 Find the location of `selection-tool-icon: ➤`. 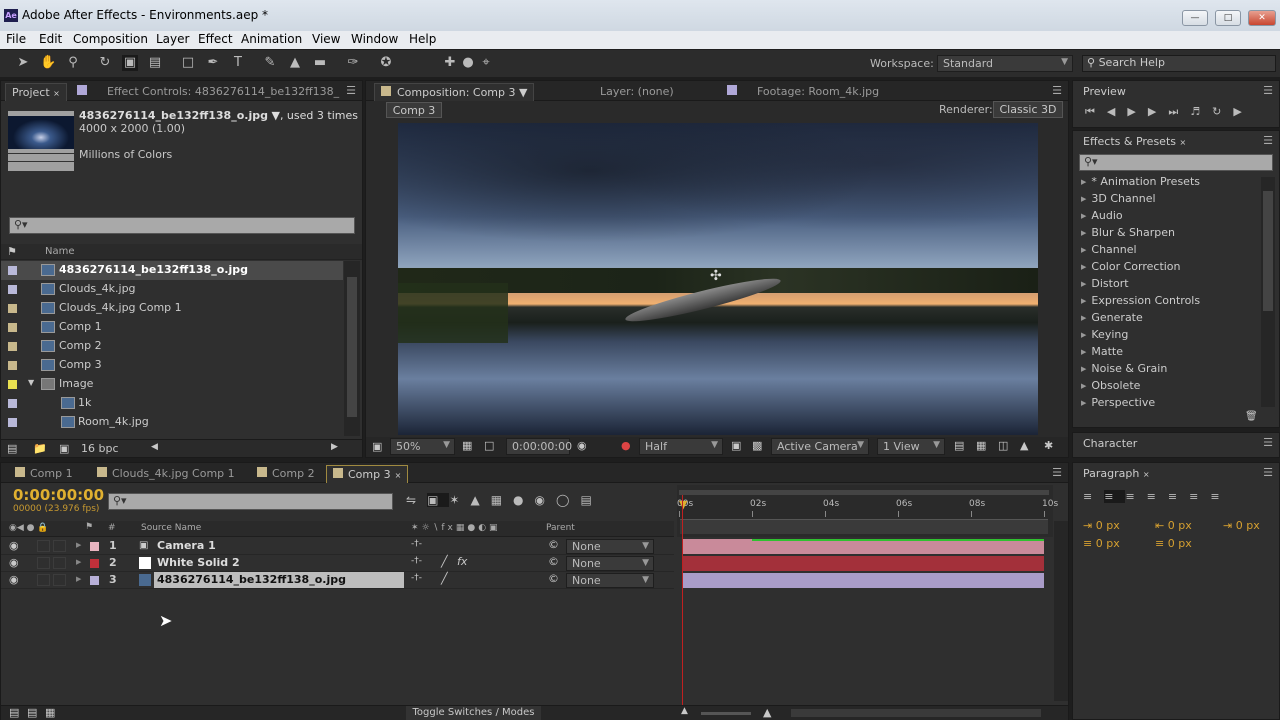

selection-tool-icon: ➤ is located at coordinates (23, 63).